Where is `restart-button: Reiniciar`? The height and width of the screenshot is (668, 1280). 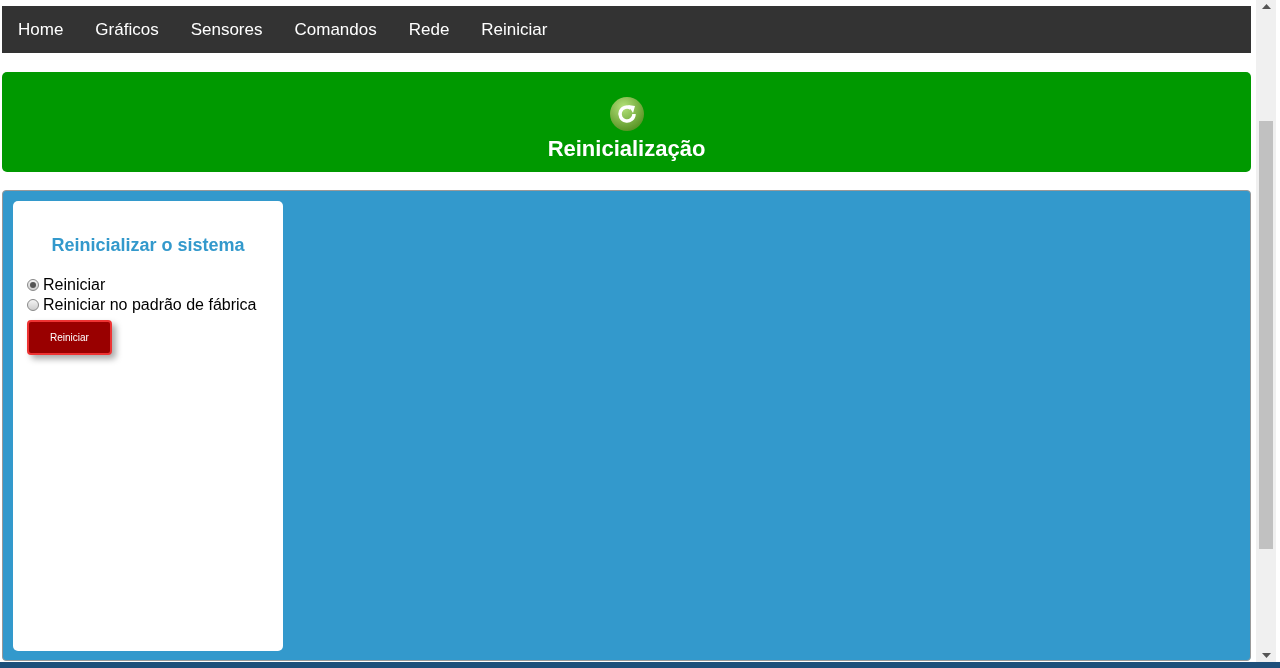 restart-button: Reiniciar is located at coordinates (69, 337).